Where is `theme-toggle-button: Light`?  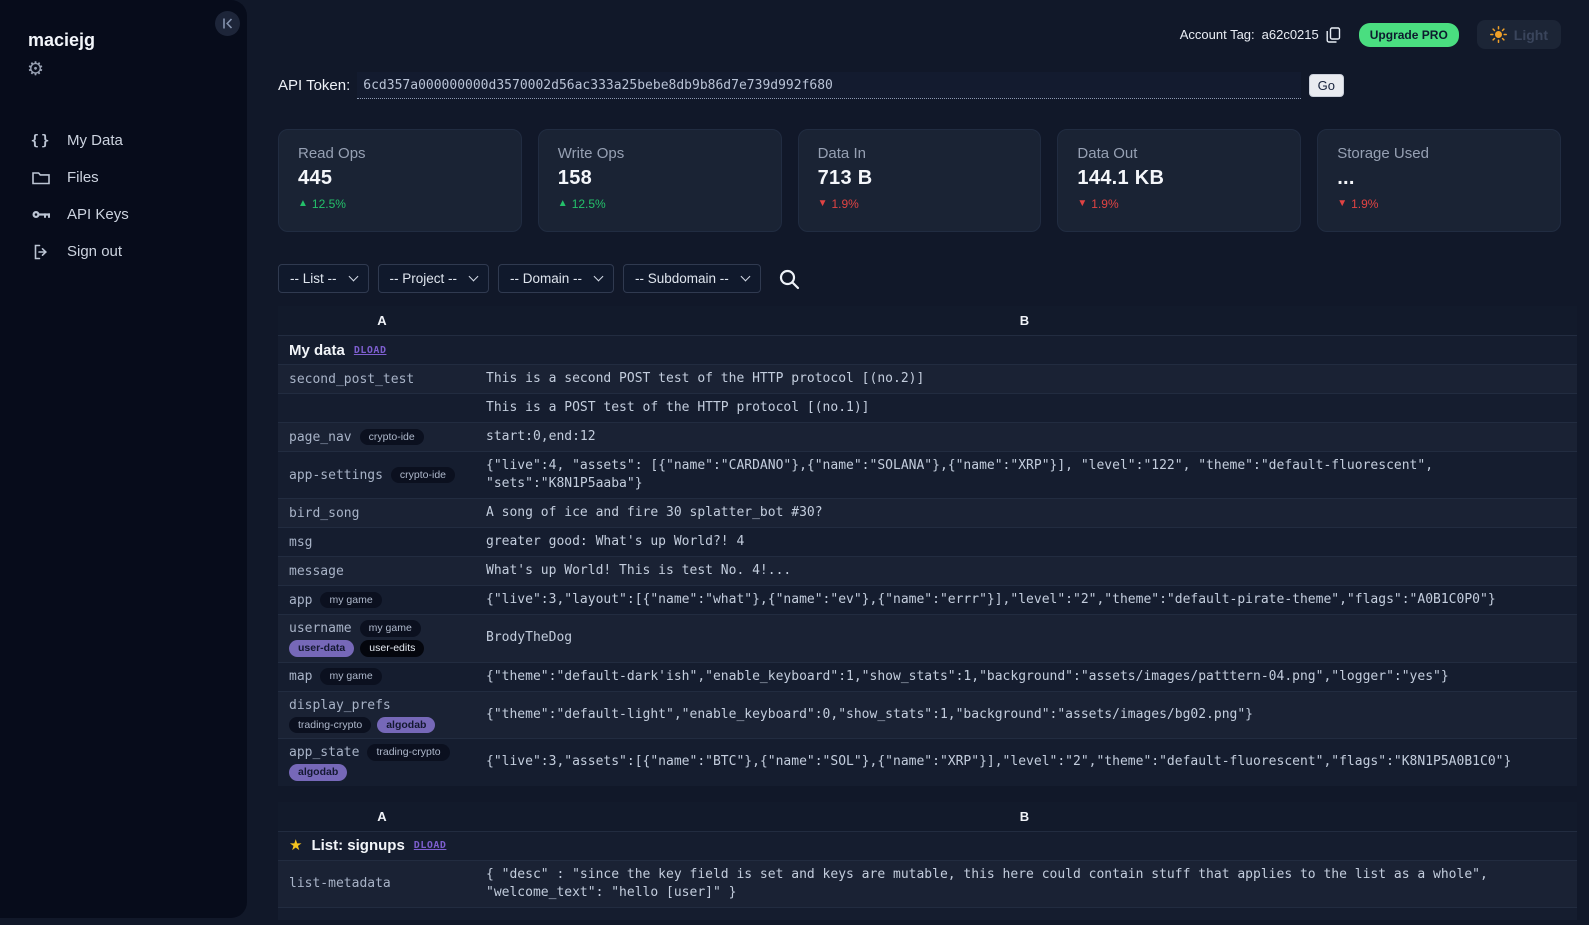 theme-toggle-button: Light is located at coordinates (1518, 34).